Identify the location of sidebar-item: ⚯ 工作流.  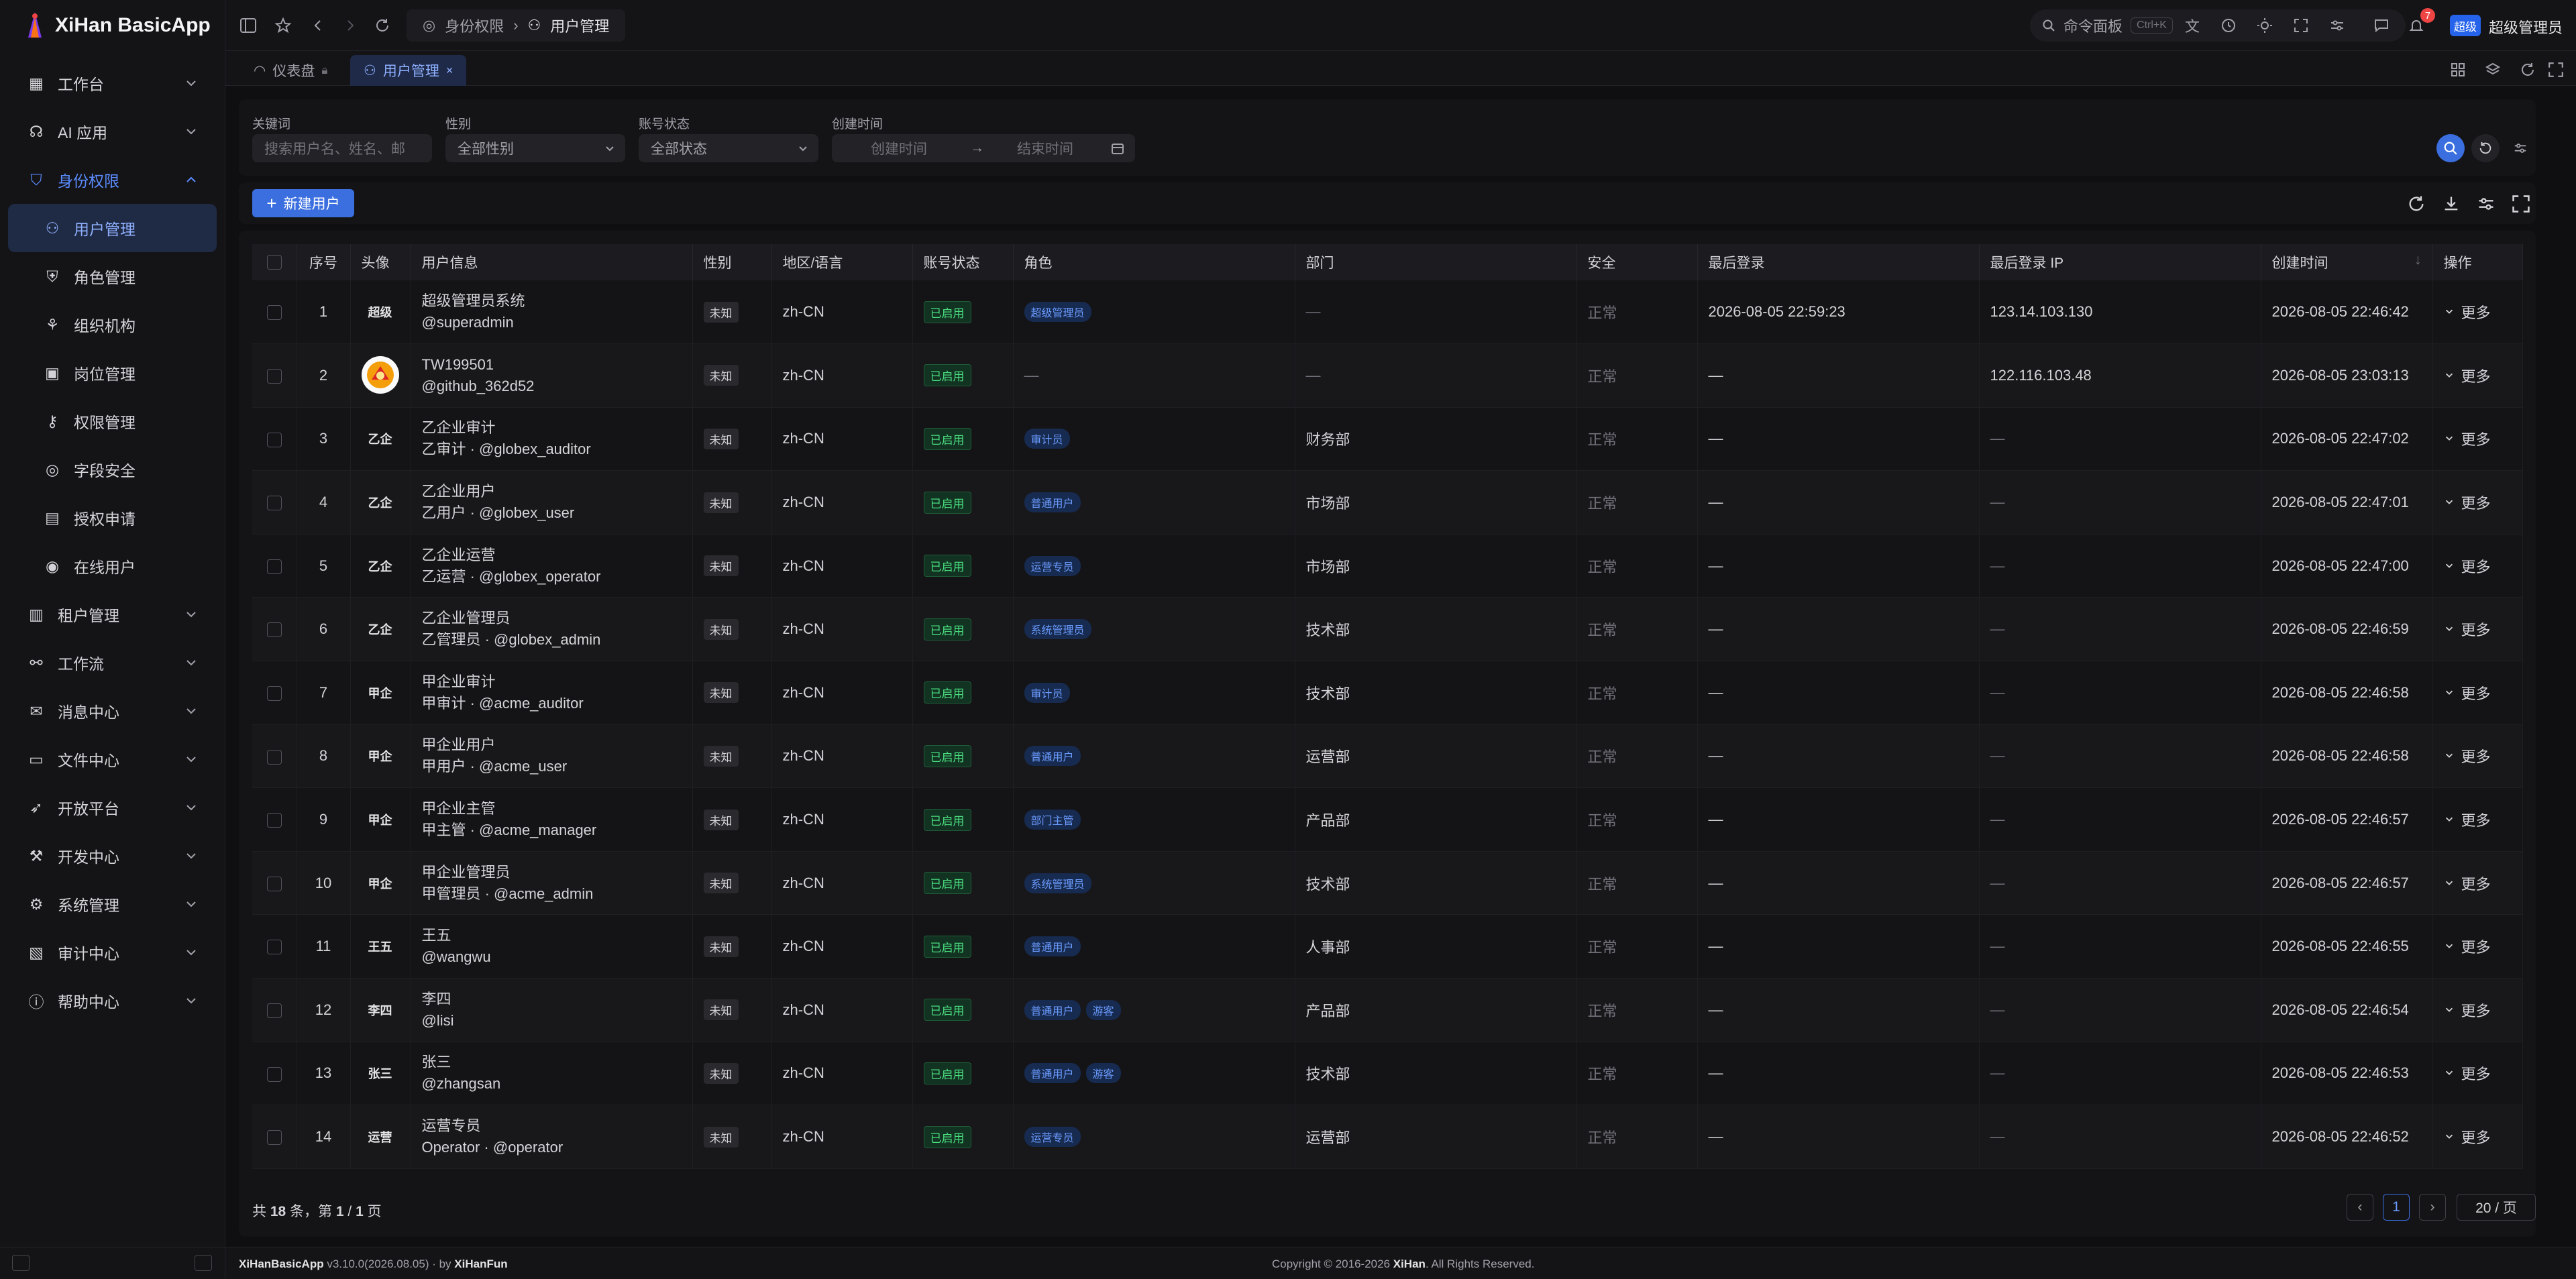
(112, 662).